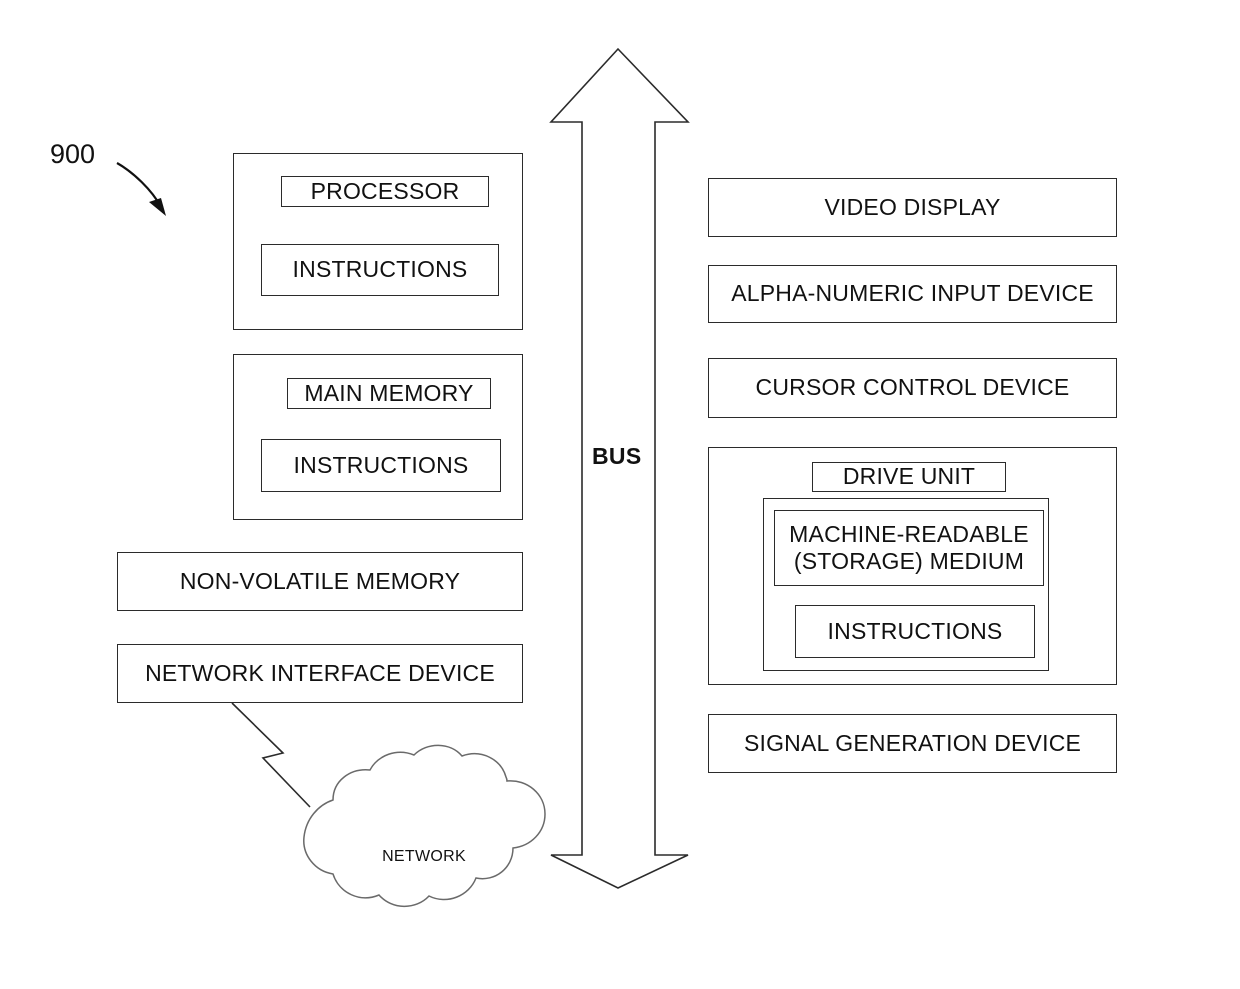  What do you see at coordinates (141, 189) in the screenshot?
I see `reference-lead-arrow` at bounding box center [141, 189].